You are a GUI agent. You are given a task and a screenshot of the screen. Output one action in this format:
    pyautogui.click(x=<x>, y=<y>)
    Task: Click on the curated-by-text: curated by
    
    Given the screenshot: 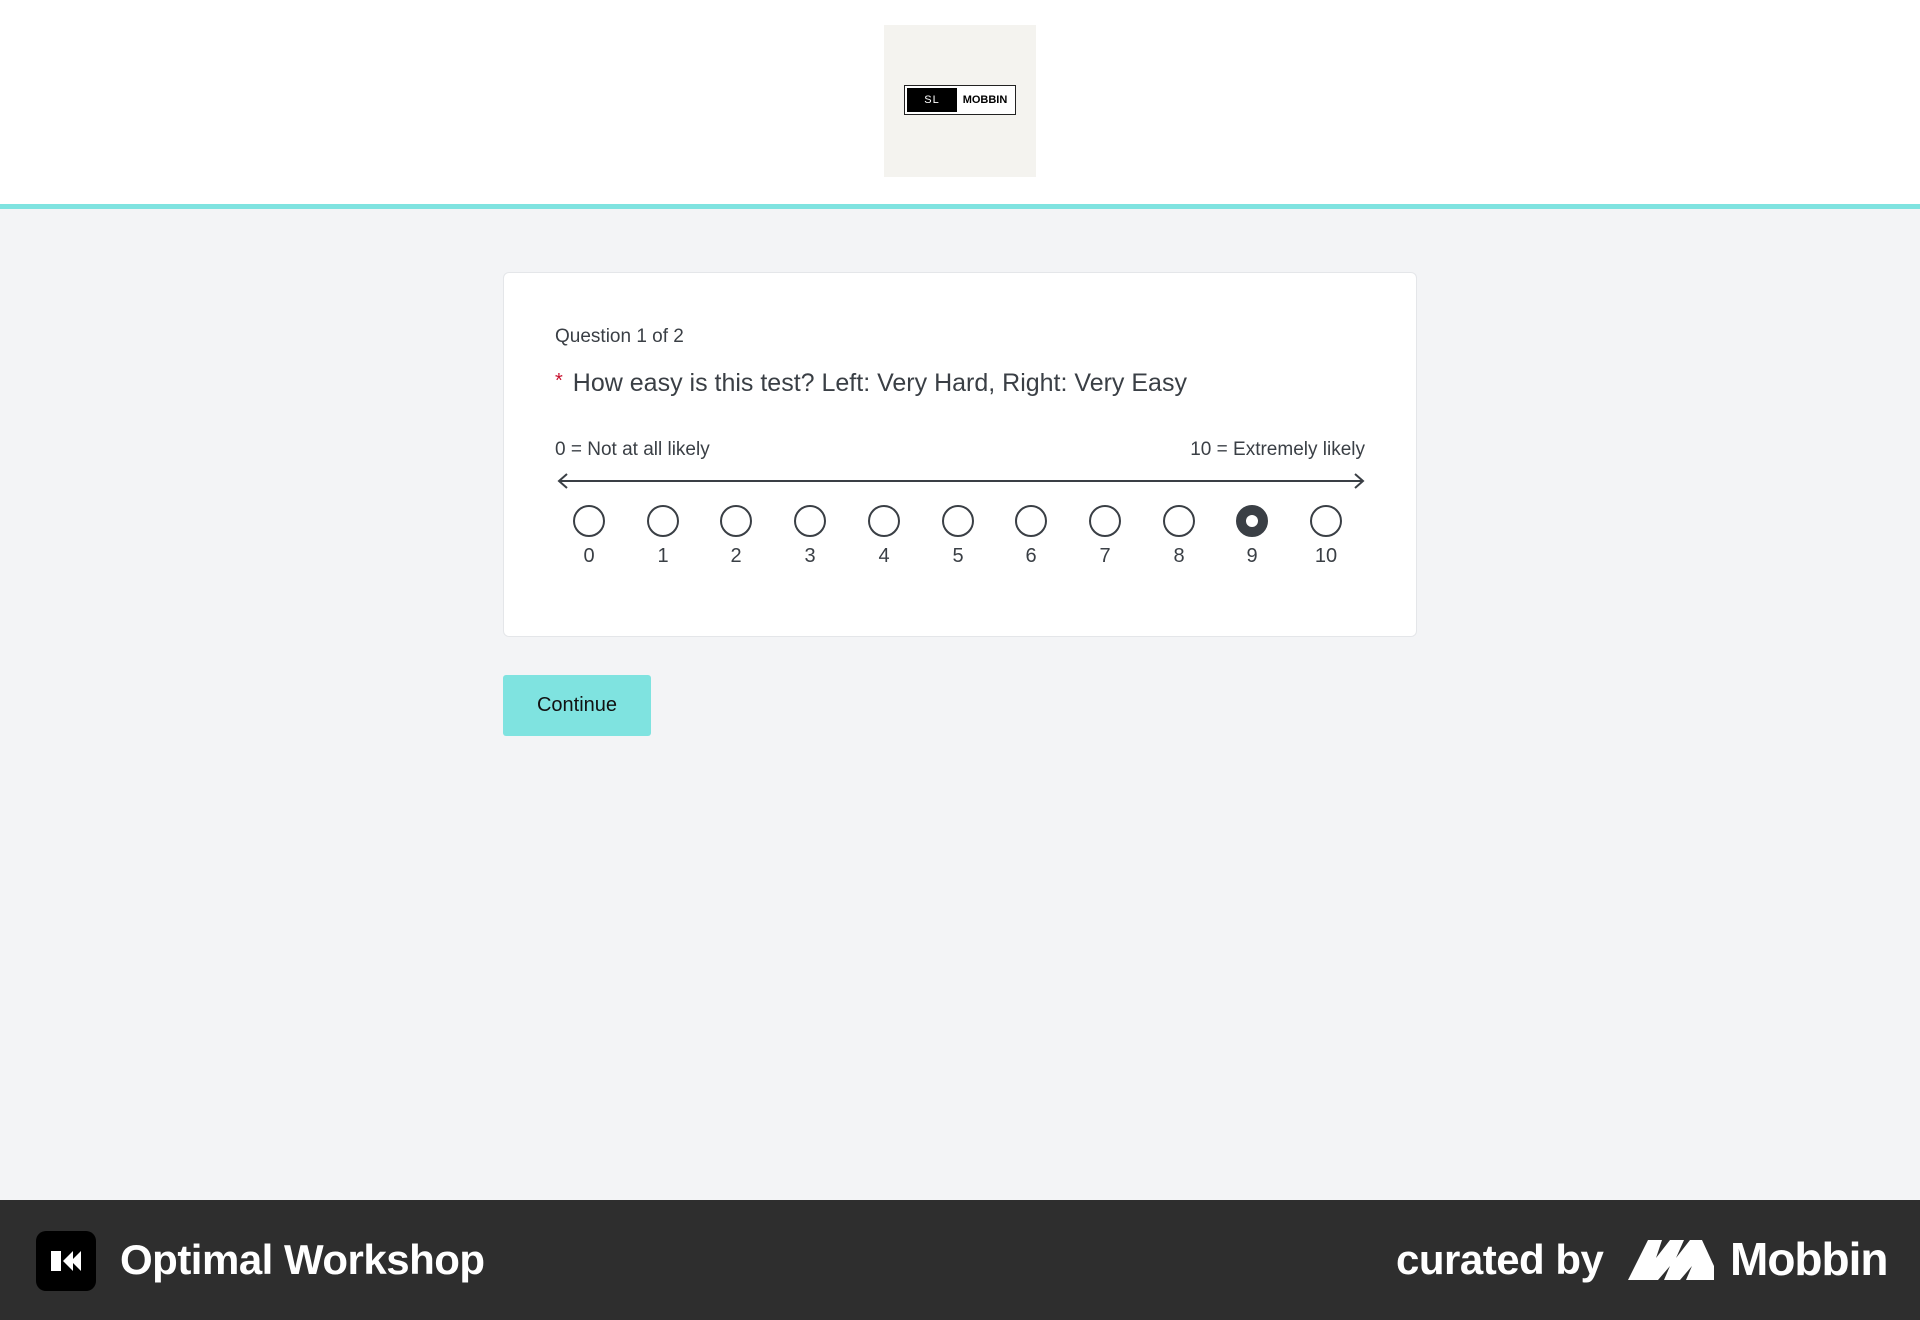 What is the action you would take?
    pyautogui.click(x=1500, y=1259)
    